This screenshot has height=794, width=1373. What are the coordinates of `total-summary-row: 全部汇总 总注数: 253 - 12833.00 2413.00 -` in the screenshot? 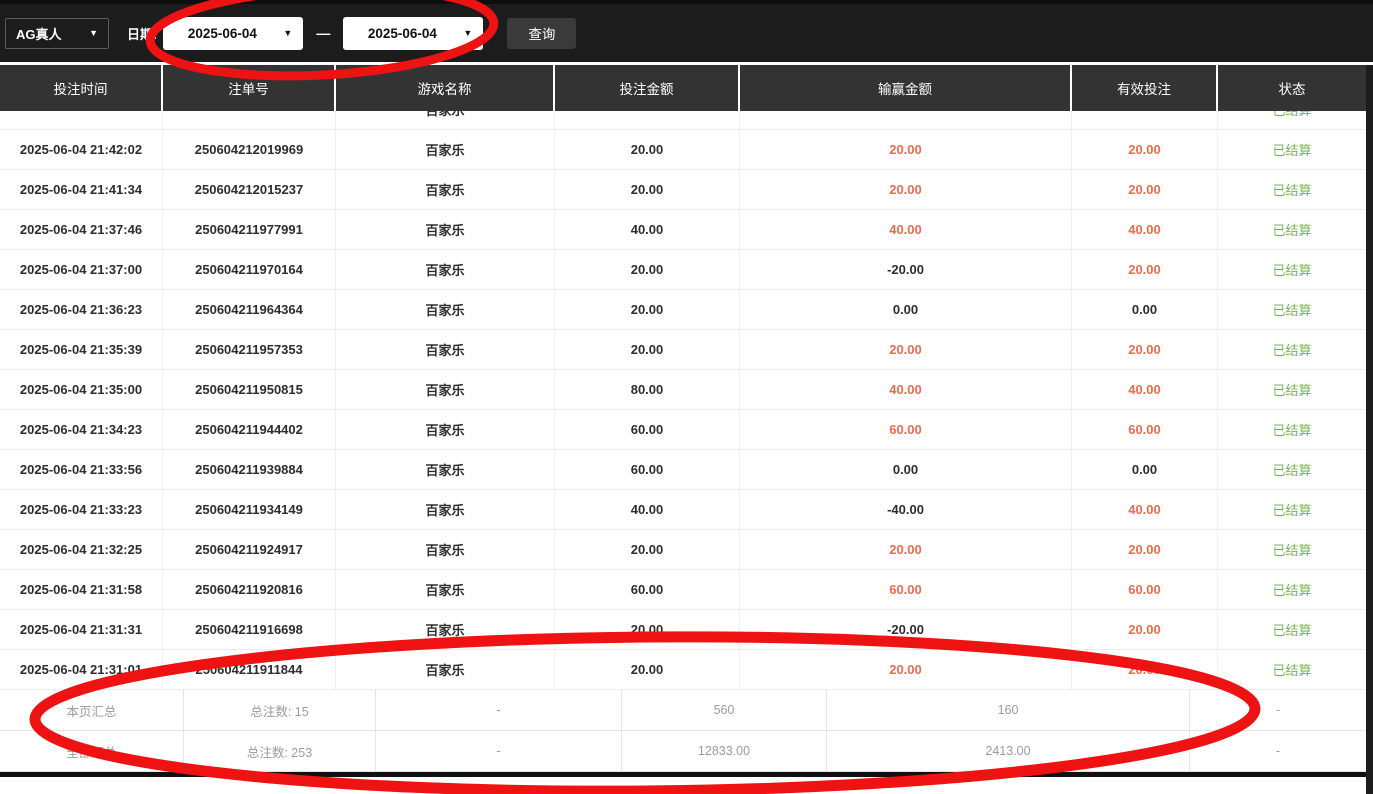 It's located at (686, 751).